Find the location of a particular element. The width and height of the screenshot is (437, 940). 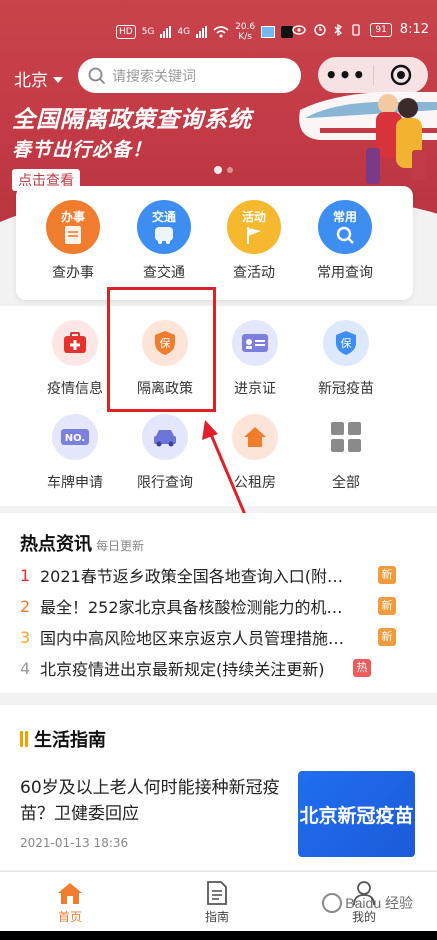

quick-entry-tag: 交通 is located at coordinates (163, 217).